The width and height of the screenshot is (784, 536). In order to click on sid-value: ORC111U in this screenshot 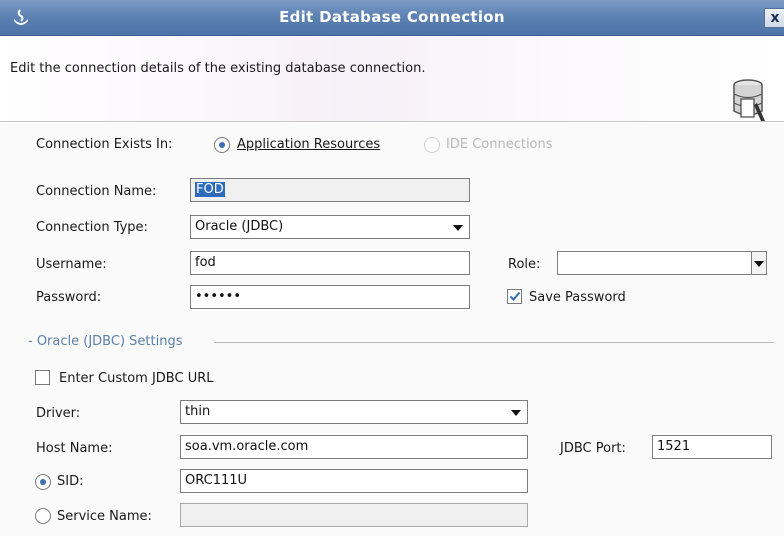, I will do `click(216, 480)`.